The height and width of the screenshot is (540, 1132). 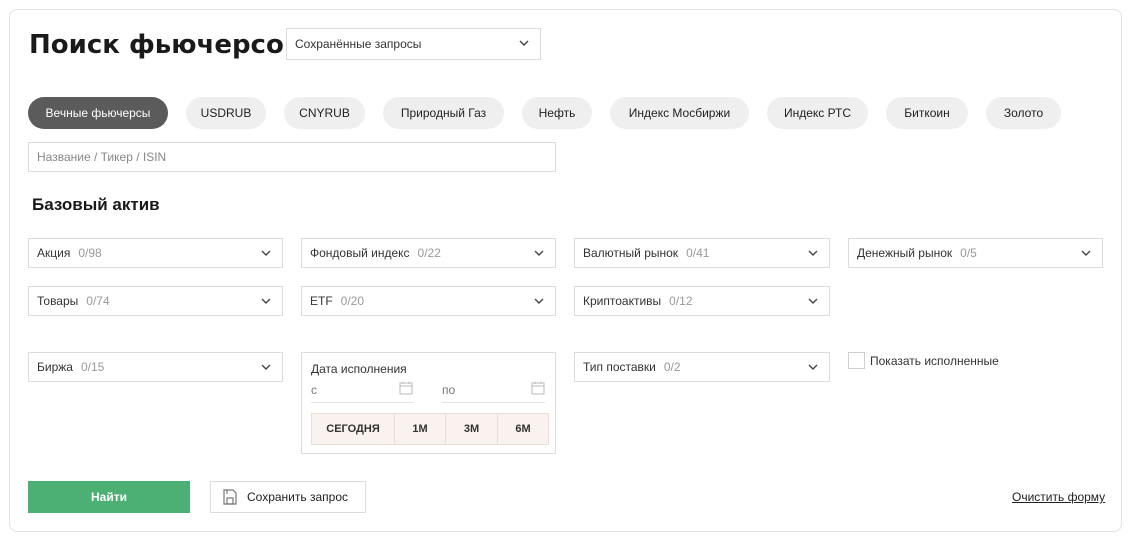 I want to click on filter-count: 0/22, so click(x=429, y=253).